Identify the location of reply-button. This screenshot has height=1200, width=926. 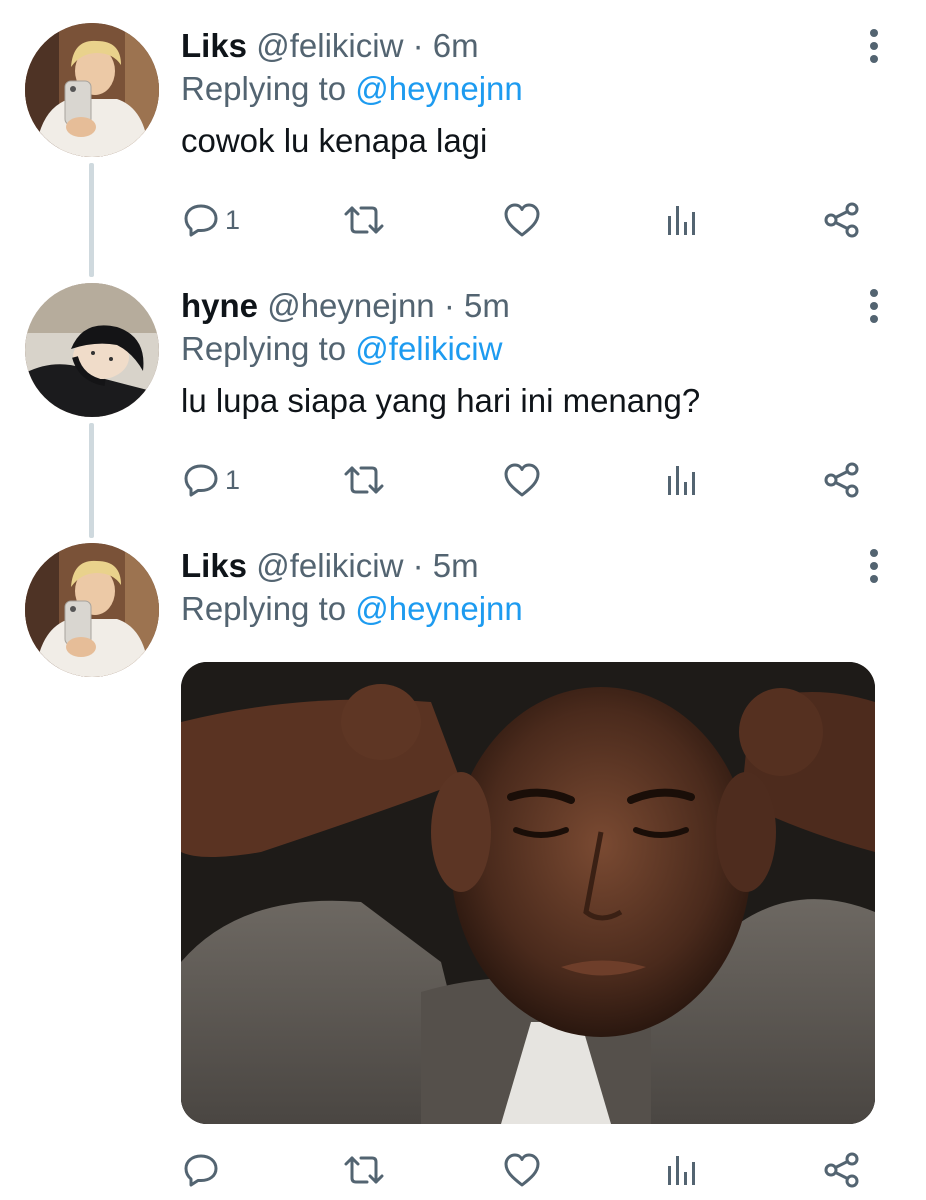
(201, 1170).